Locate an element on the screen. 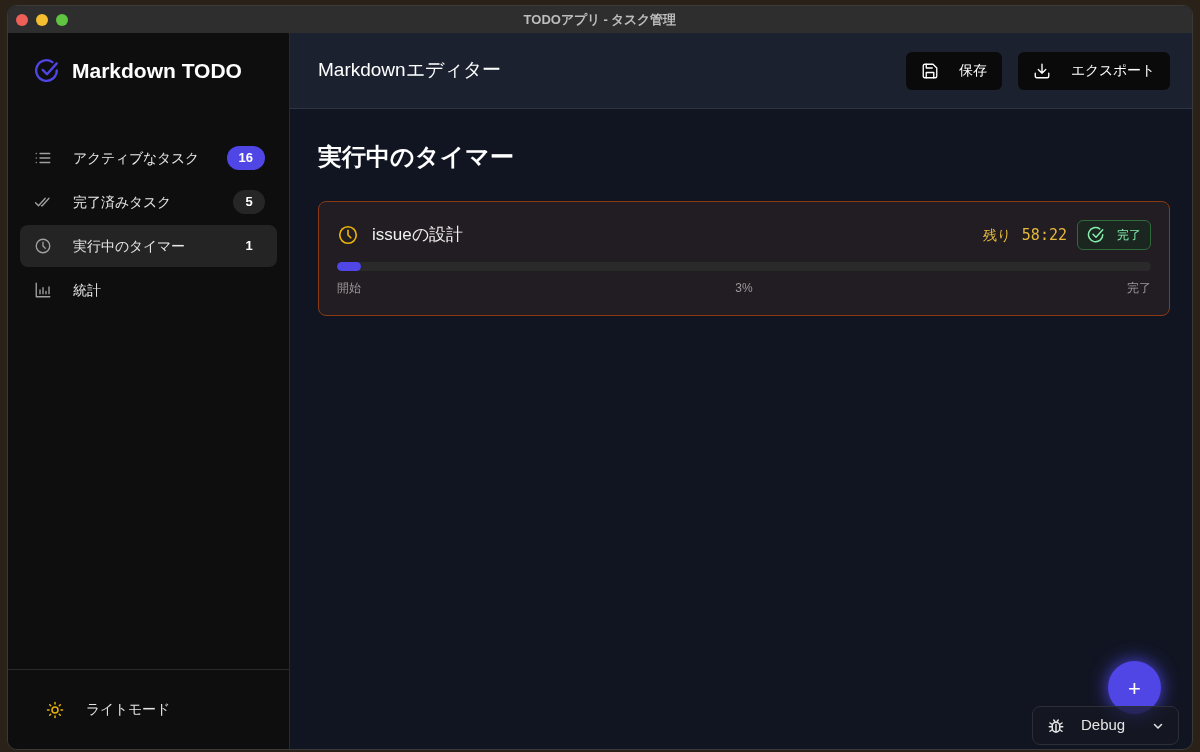 This screenshot has width=1200, height=752. debug-dropdown: Debug is located at coordinates (1105, 725).